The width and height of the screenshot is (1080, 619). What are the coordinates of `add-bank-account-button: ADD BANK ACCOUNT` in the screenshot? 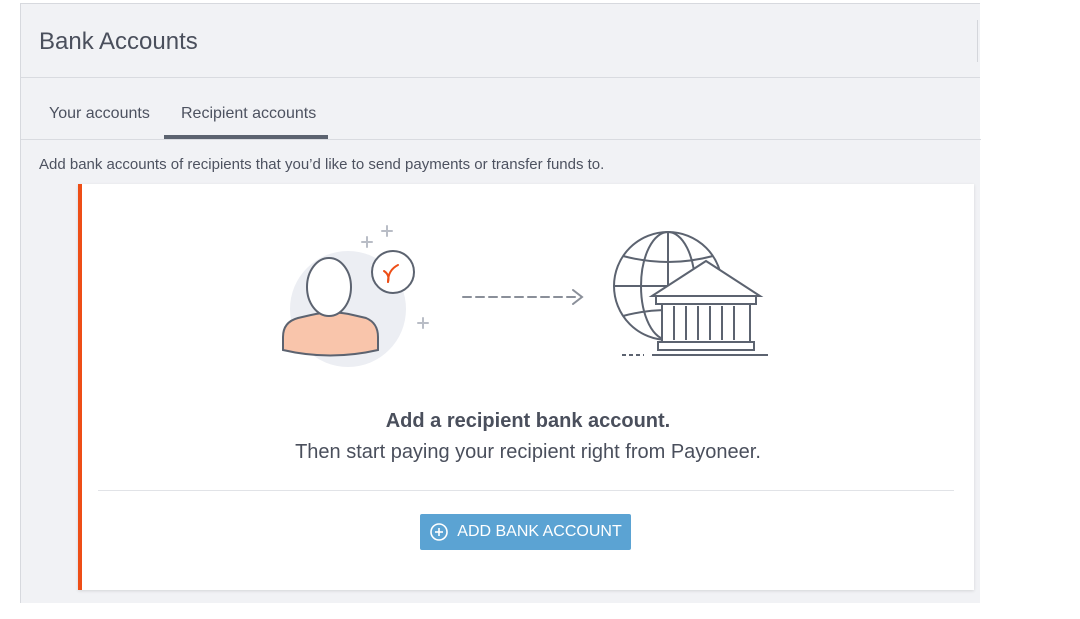 It's located at (525, 532).